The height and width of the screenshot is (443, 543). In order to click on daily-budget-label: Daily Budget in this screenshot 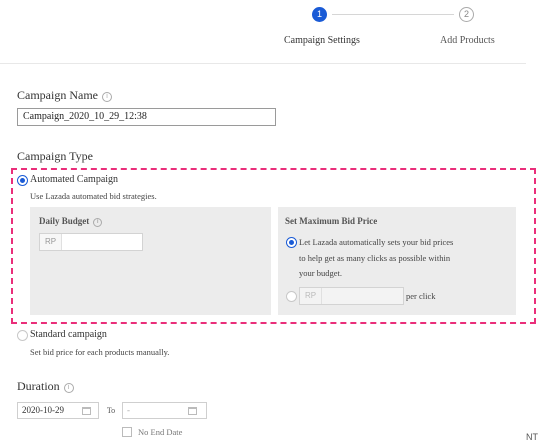, I will do `click(64, 221)`.